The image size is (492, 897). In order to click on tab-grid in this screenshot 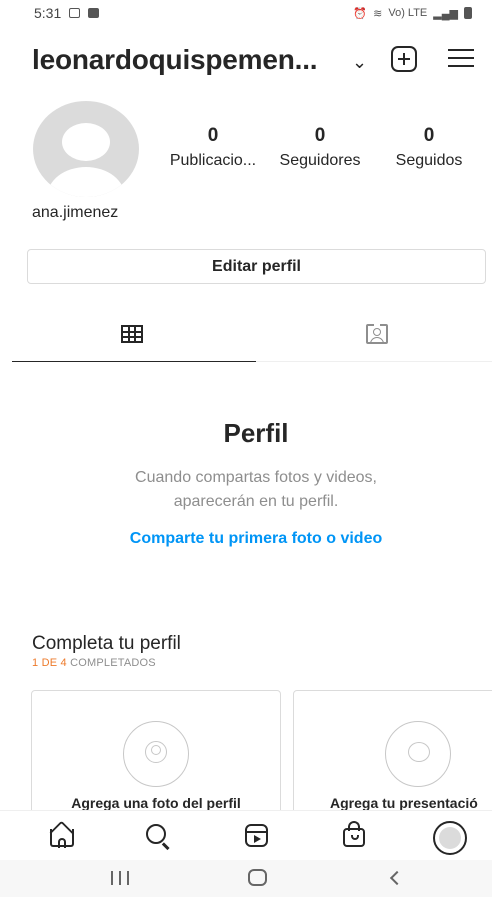, I will do `click(134, 340)`.